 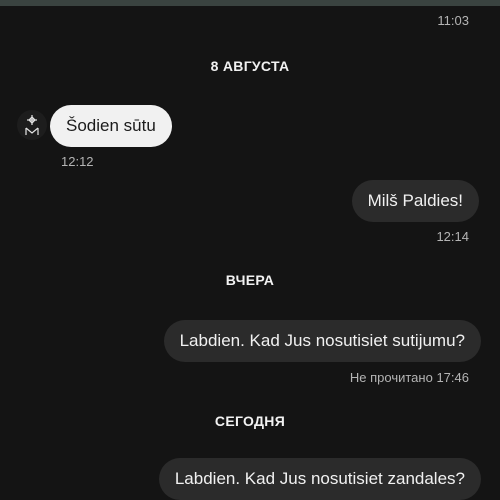 I want to click on sender-avatar, so click(x=32, y=125).